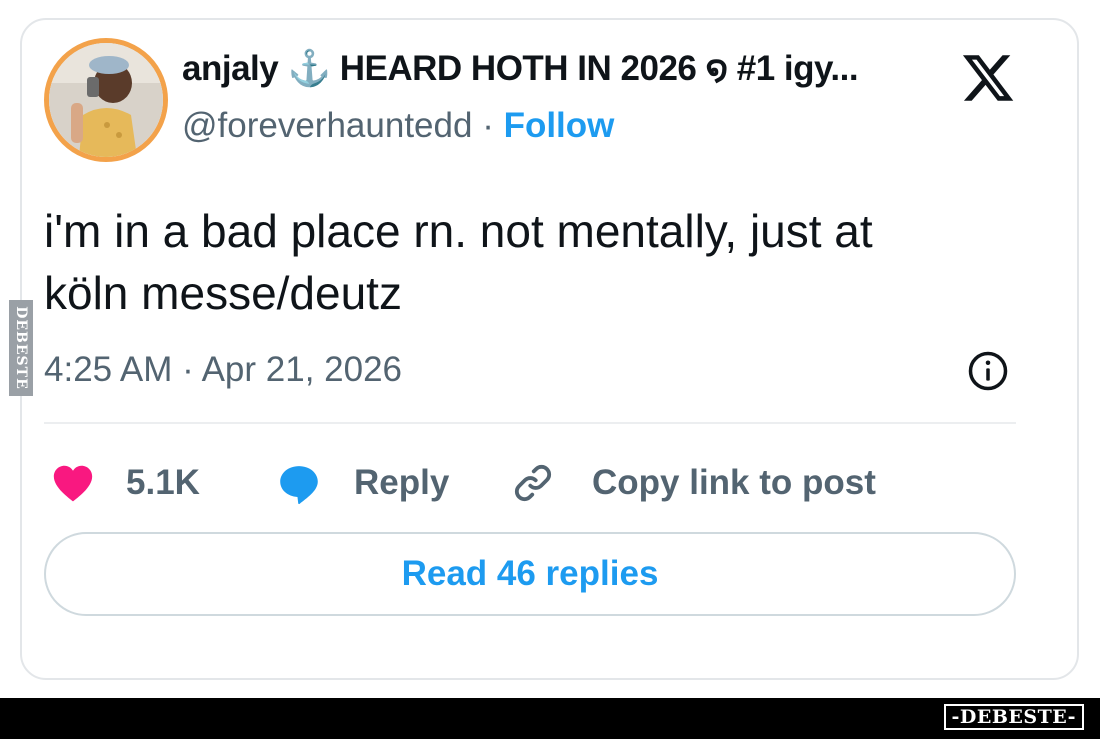  What do you see at coordinates (125, 483) in the screenshot?
I see `like-button: 5.1K` at bounding box center [125, 483].